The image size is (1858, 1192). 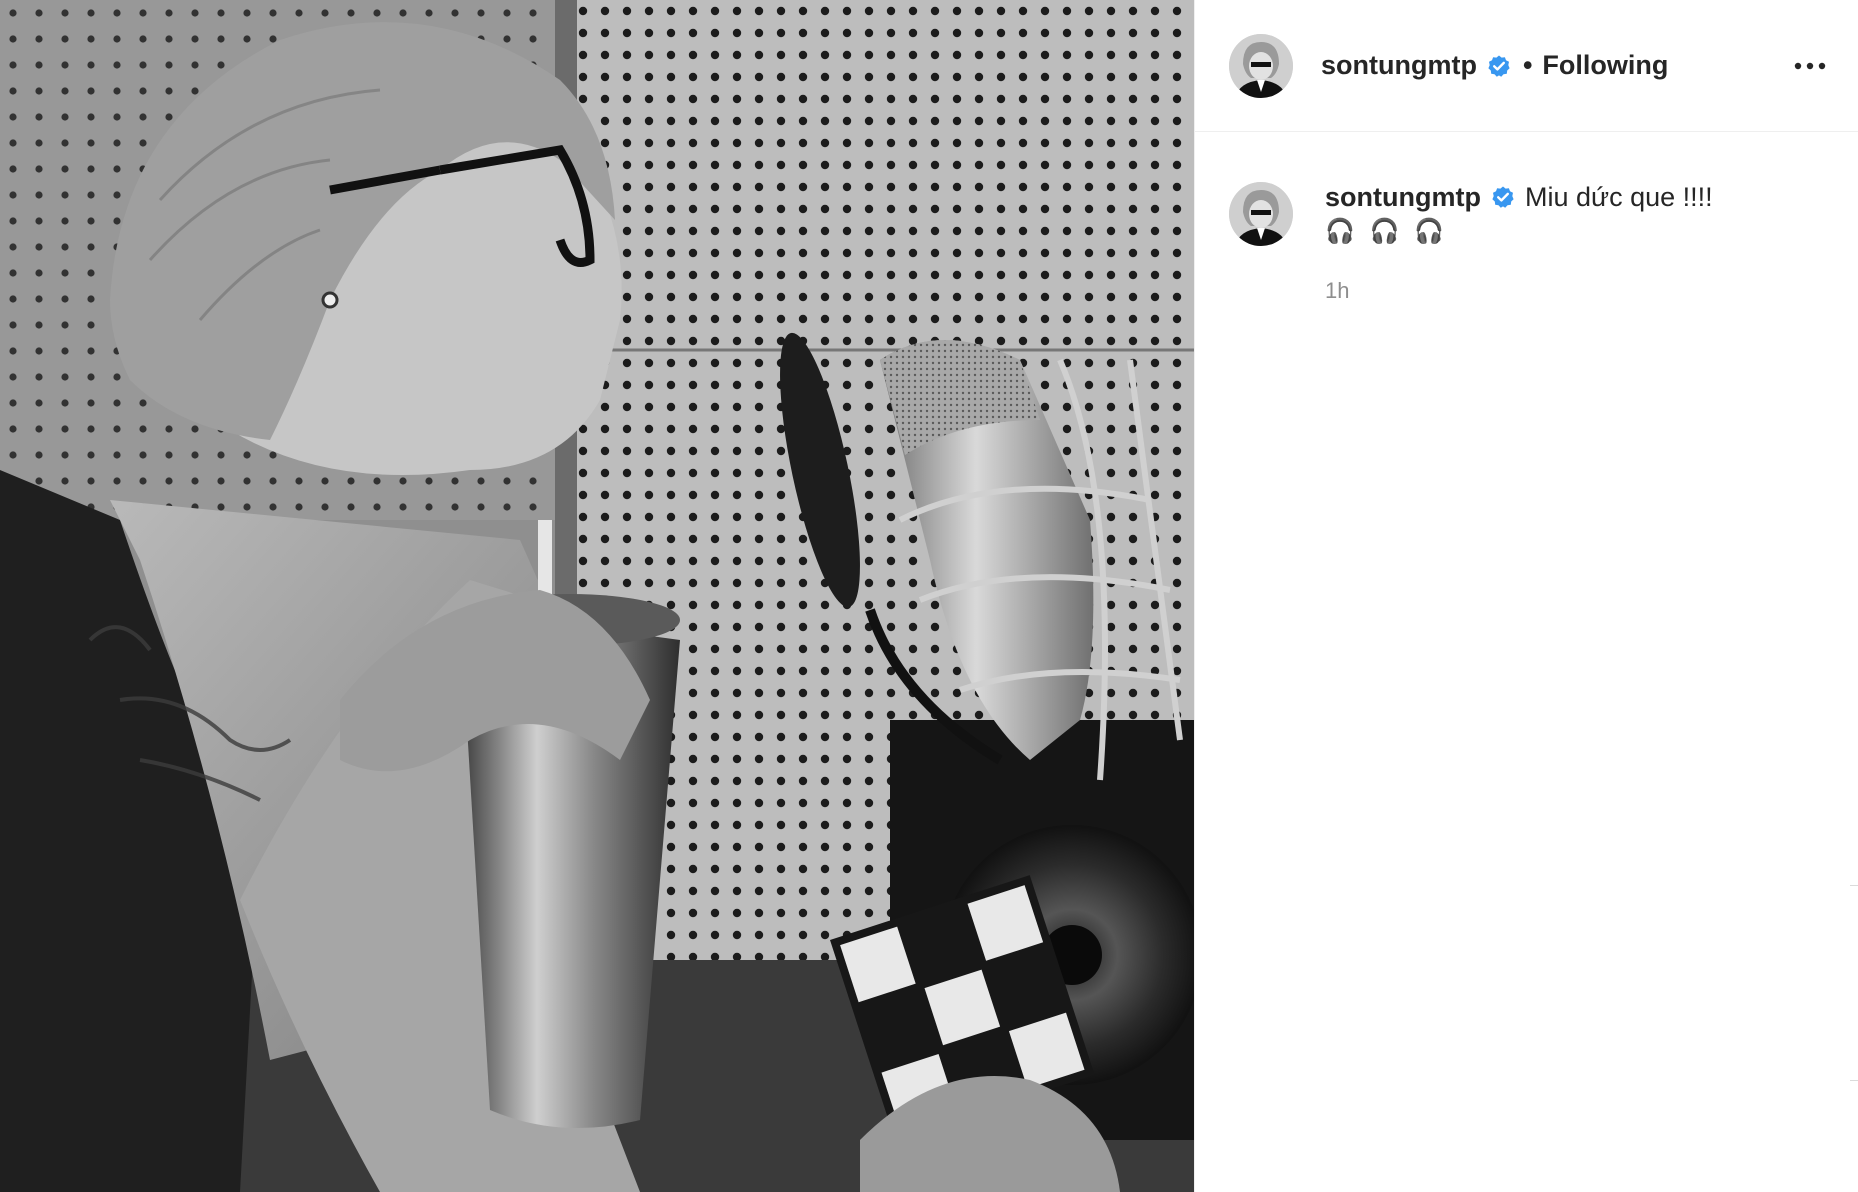 I want to click on author-username: sontungmtp, so click(x=1399, y=65).